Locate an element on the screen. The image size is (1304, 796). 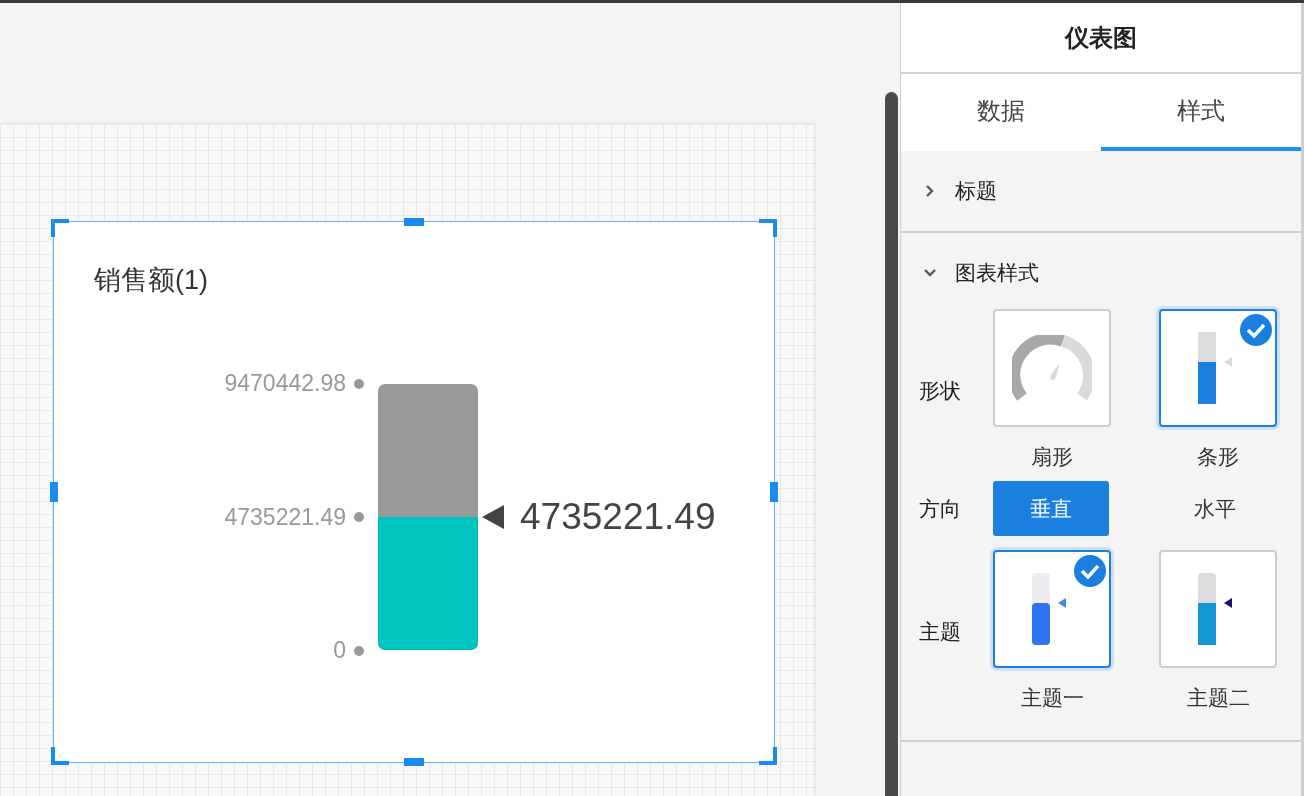
pointer-icon is located at coordinates (493, 517).